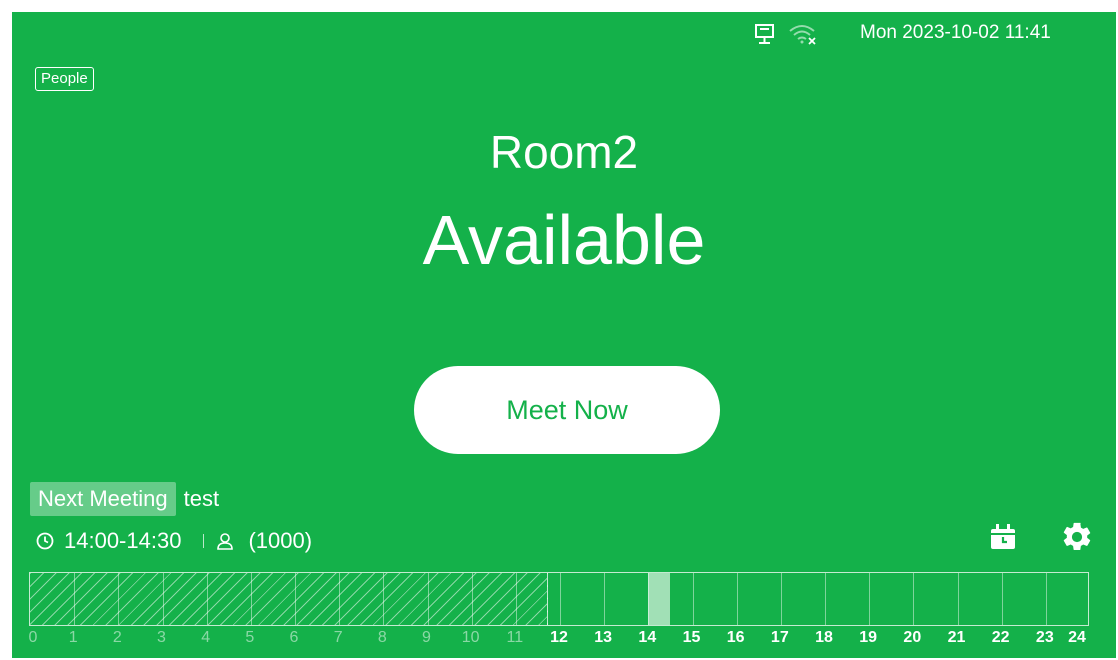  I want to click on timeline-hour-label: 16, so click(735, 637).